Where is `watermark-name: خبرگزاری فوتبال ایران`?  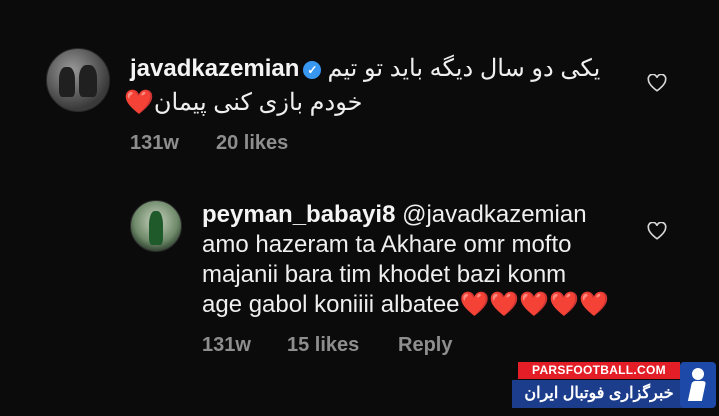 watermark-name: خبرگزاری فوتبال ایران is located at coordinates (599, 394).